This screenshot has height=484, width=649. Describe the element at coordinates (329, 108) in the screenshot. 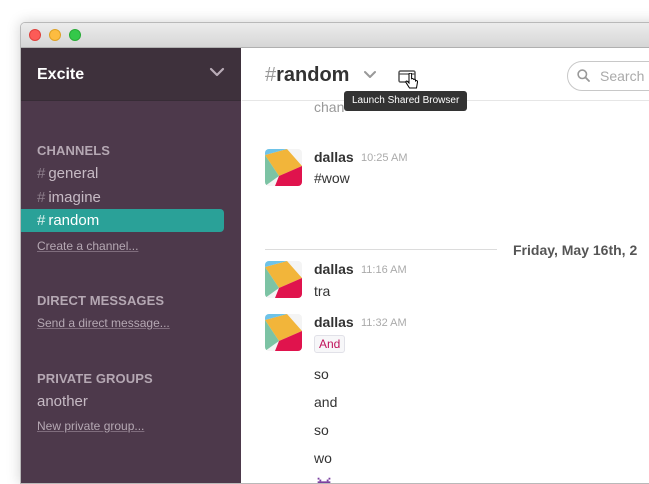

I see `clipped-message-text: chan` at that location.